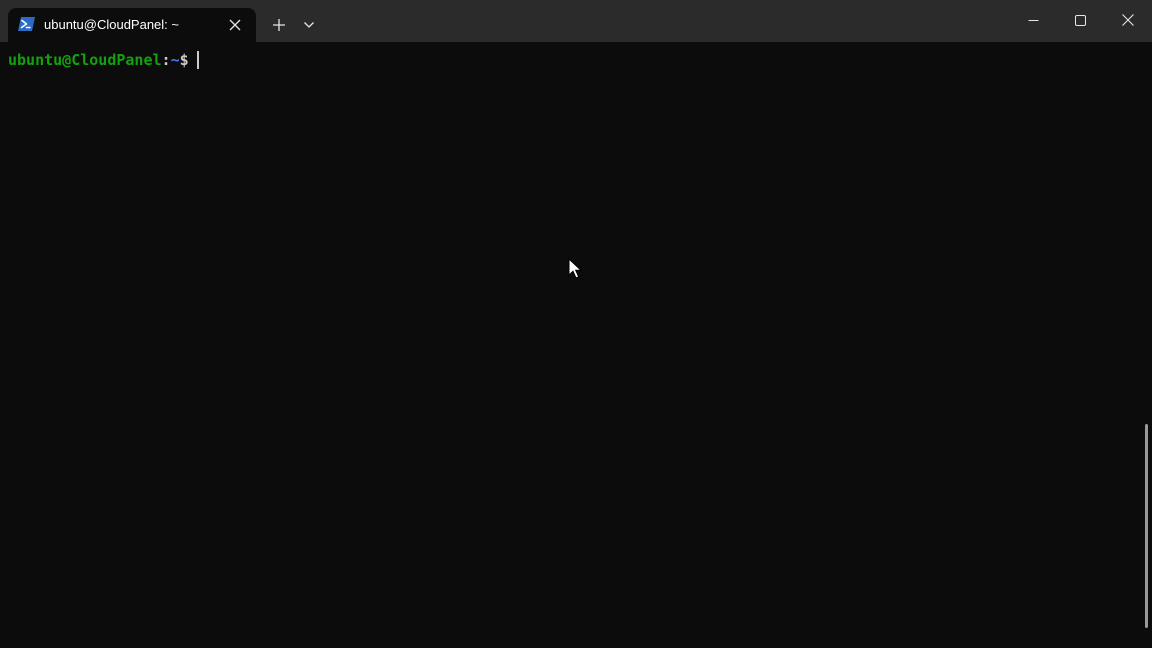 This screenshot has height=648, width=1152. I want to click on tab-close-button, so click(235, 25).